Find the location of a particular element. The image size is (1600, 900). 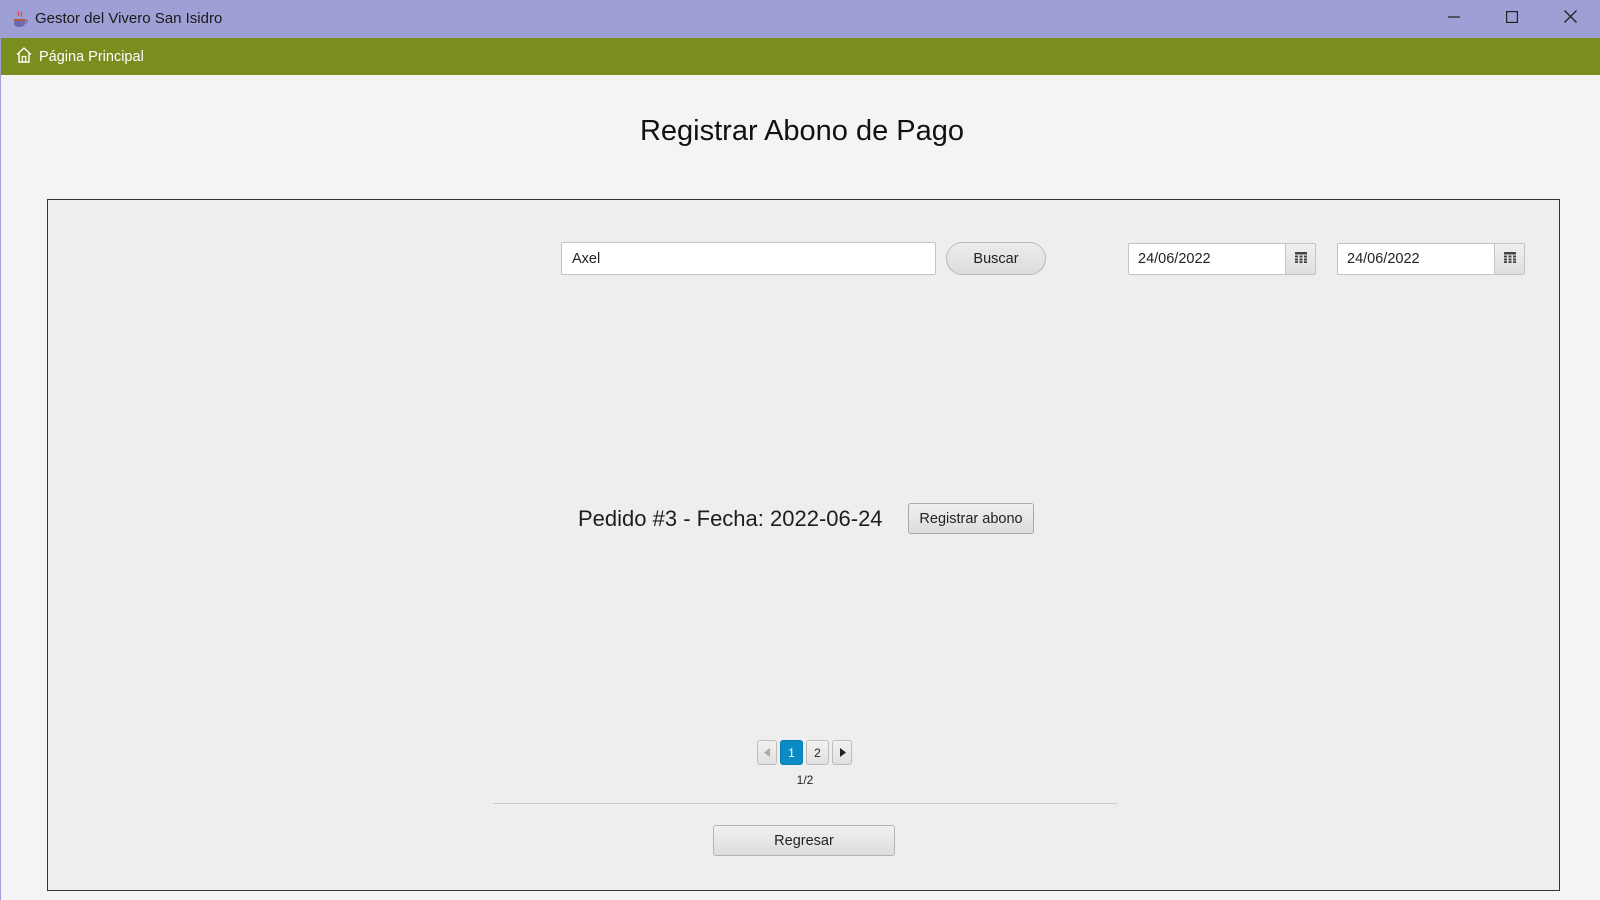

home-menu-label: Página Principal is located at coordinates (91, 57).